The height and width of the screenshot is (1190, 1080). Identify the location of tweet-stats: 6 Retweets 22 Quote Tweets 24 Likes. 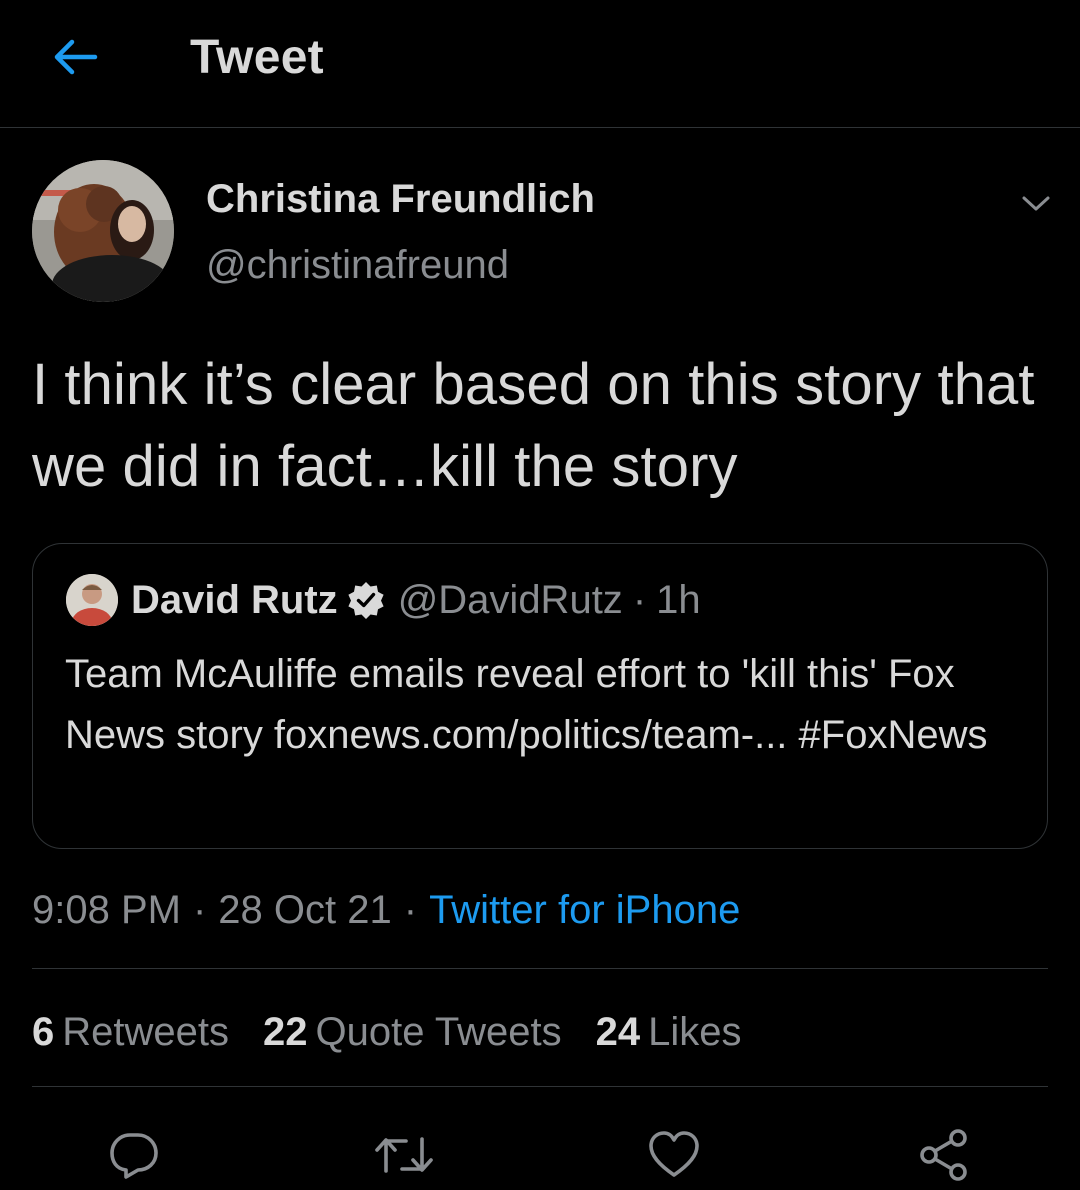
(403, 1032).